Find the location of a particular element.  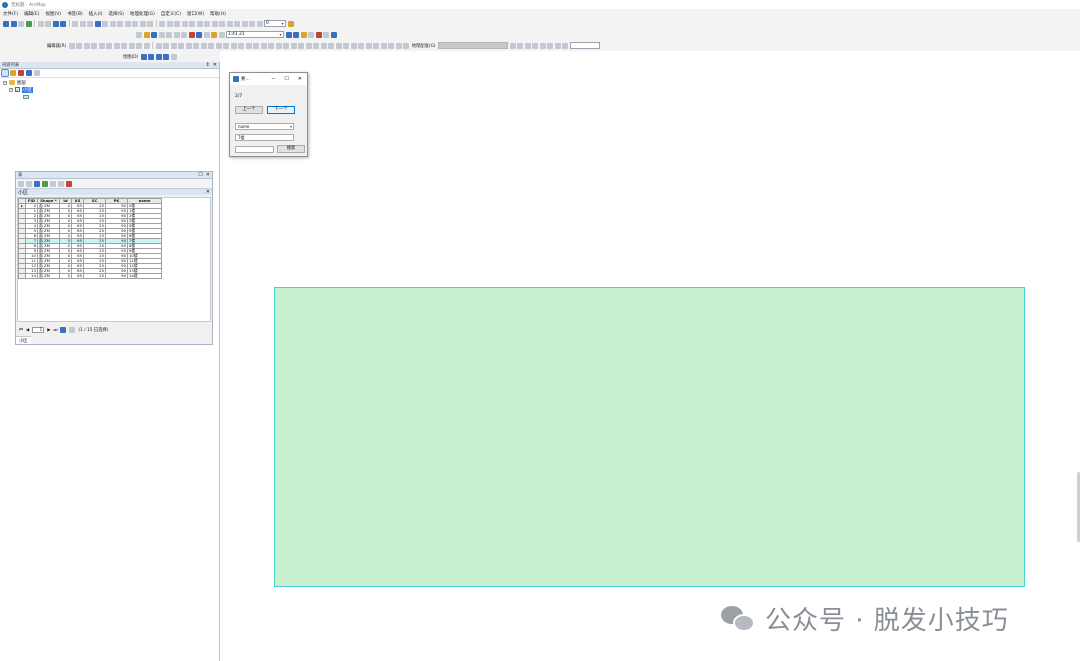

undo-icon is located at coordinates (199, 34).